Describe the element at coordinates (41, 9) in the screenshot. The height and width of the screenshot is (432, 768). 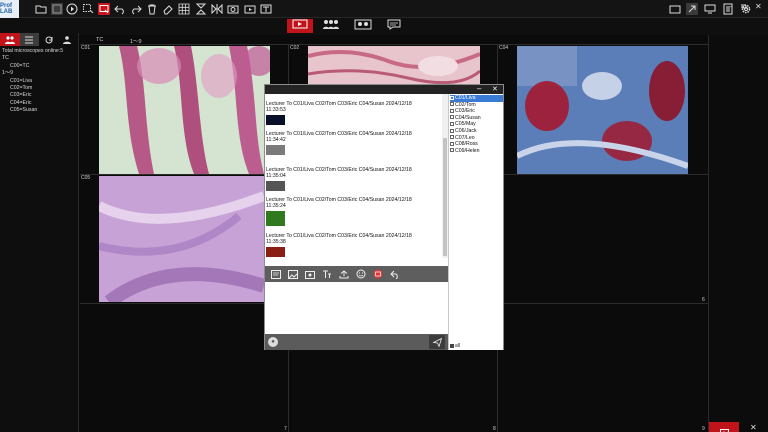
I see `folder-icon` at that location.